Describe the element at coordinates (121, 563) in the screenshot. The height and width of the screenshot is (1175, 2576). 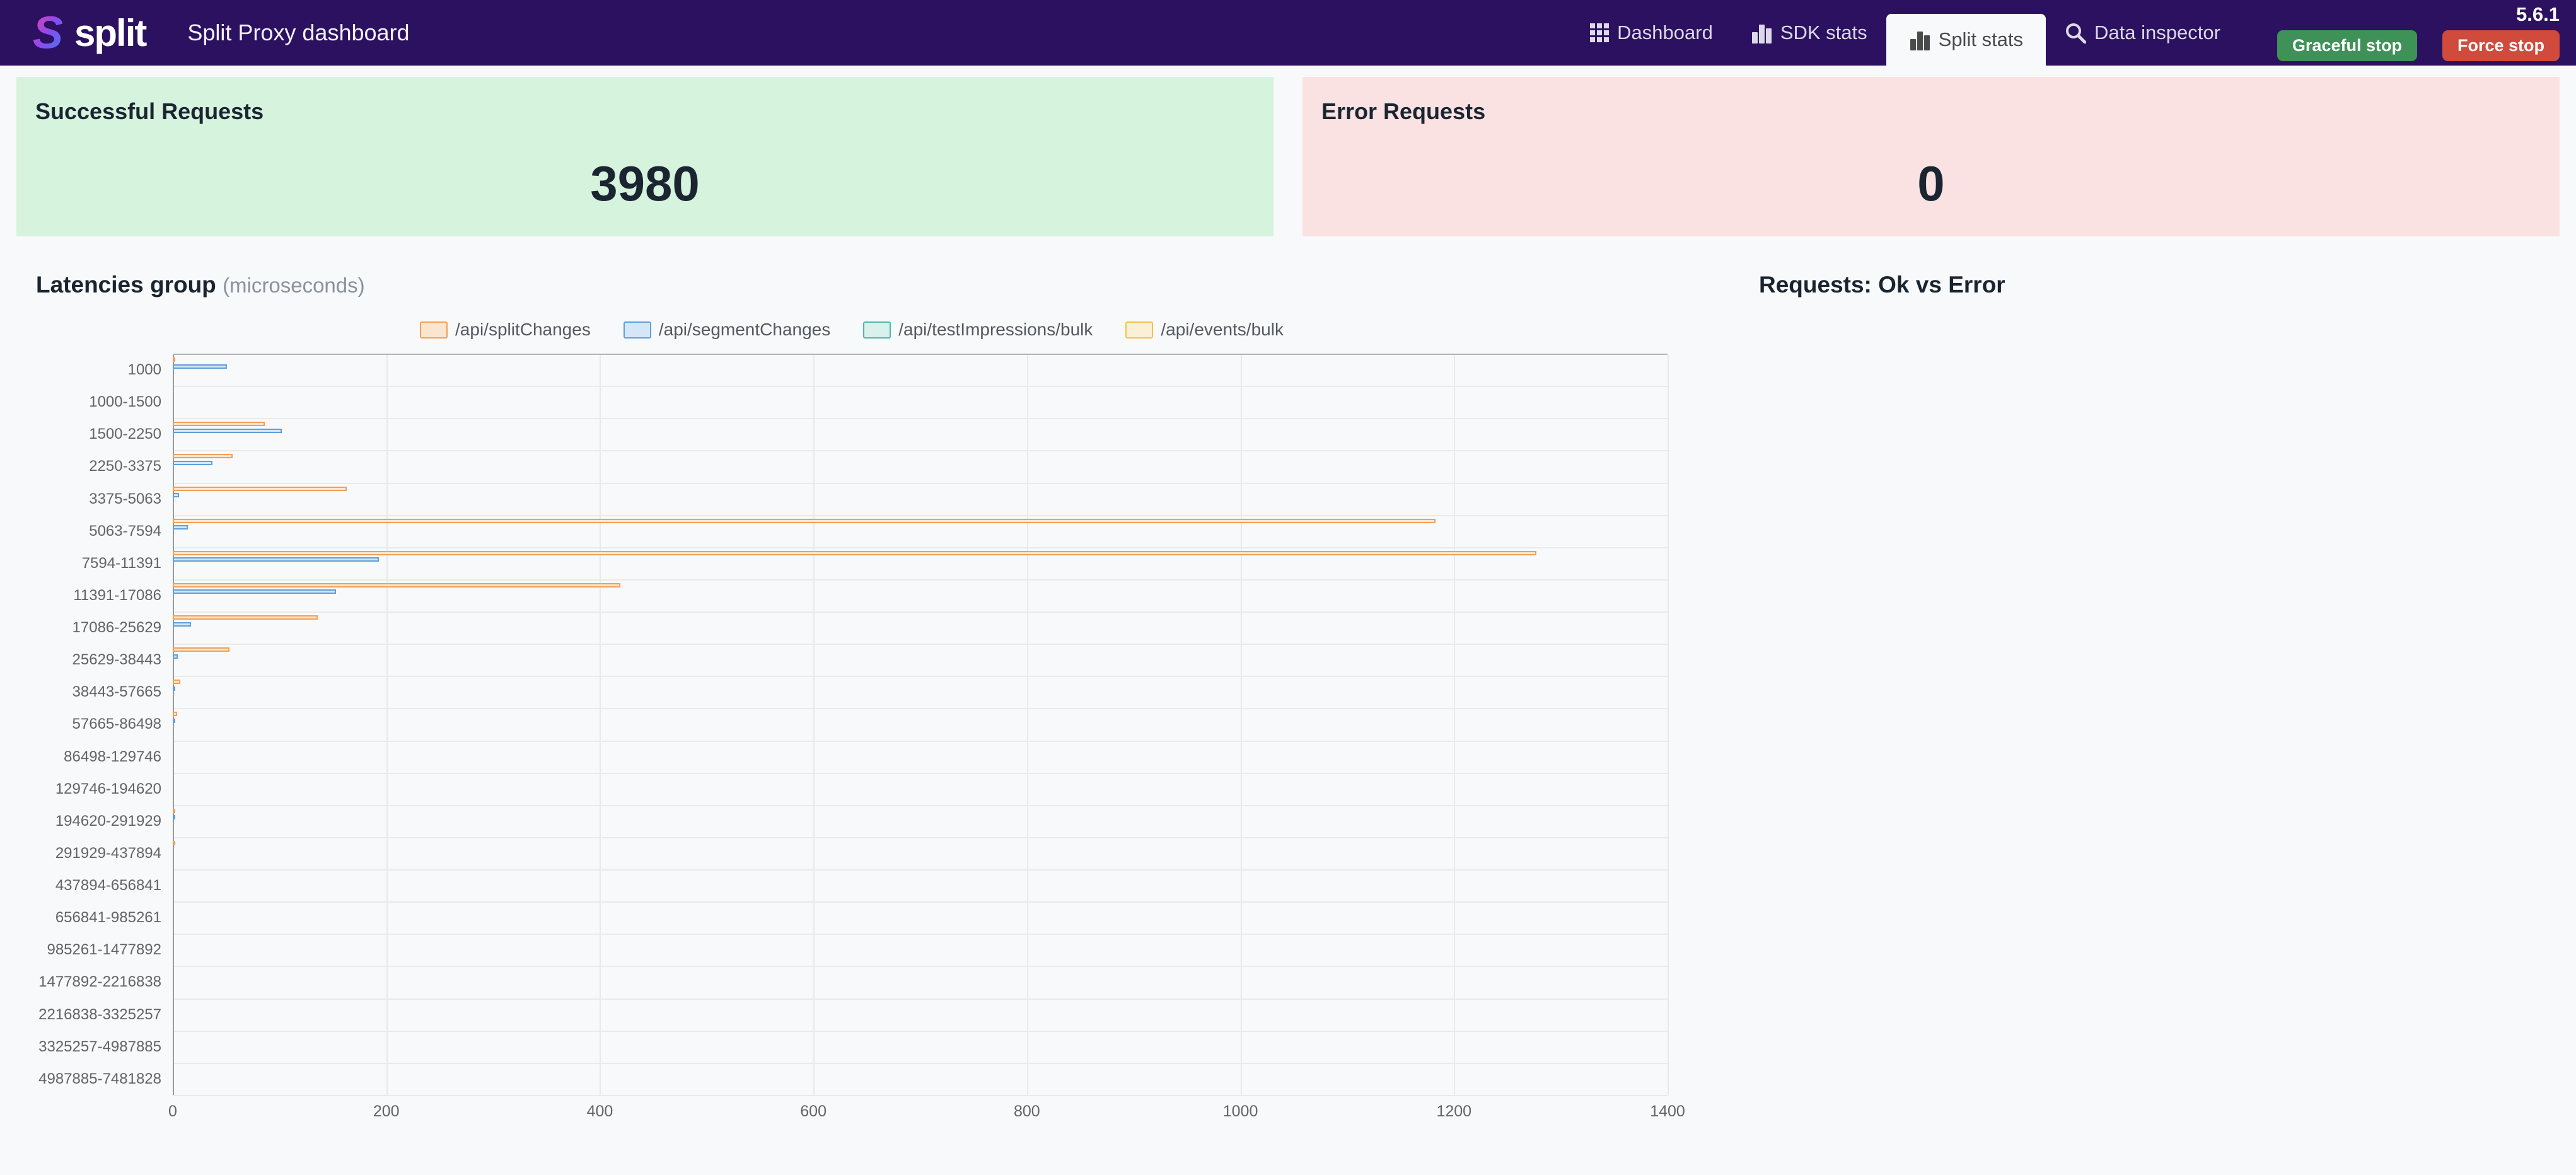
I see `y-axis-label: 7594-11391` at that location.